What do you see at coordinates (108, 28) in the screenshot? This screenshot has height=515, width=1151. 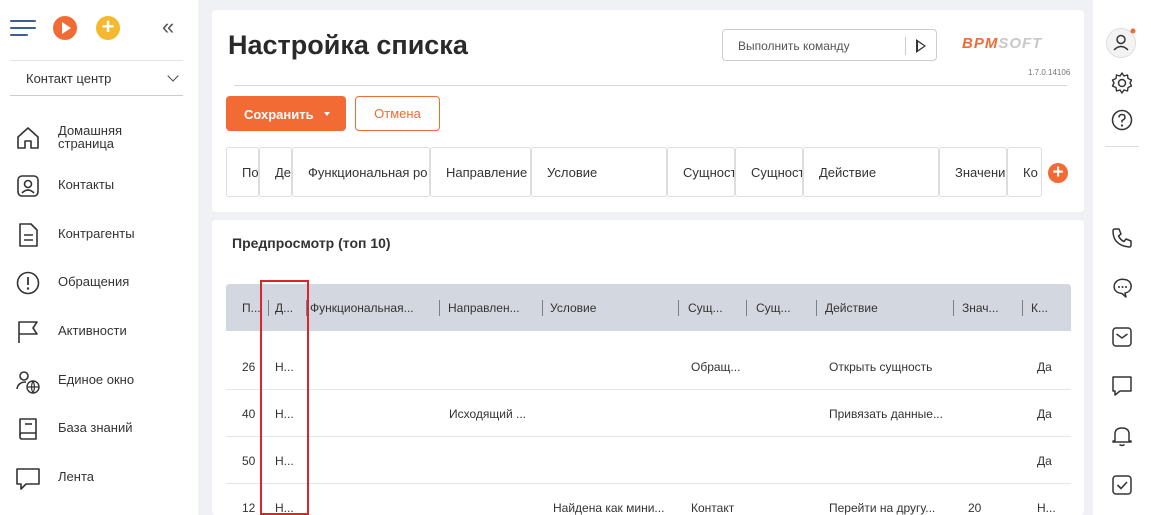 I see `add-icon: +` at bounding box center [108, 28].